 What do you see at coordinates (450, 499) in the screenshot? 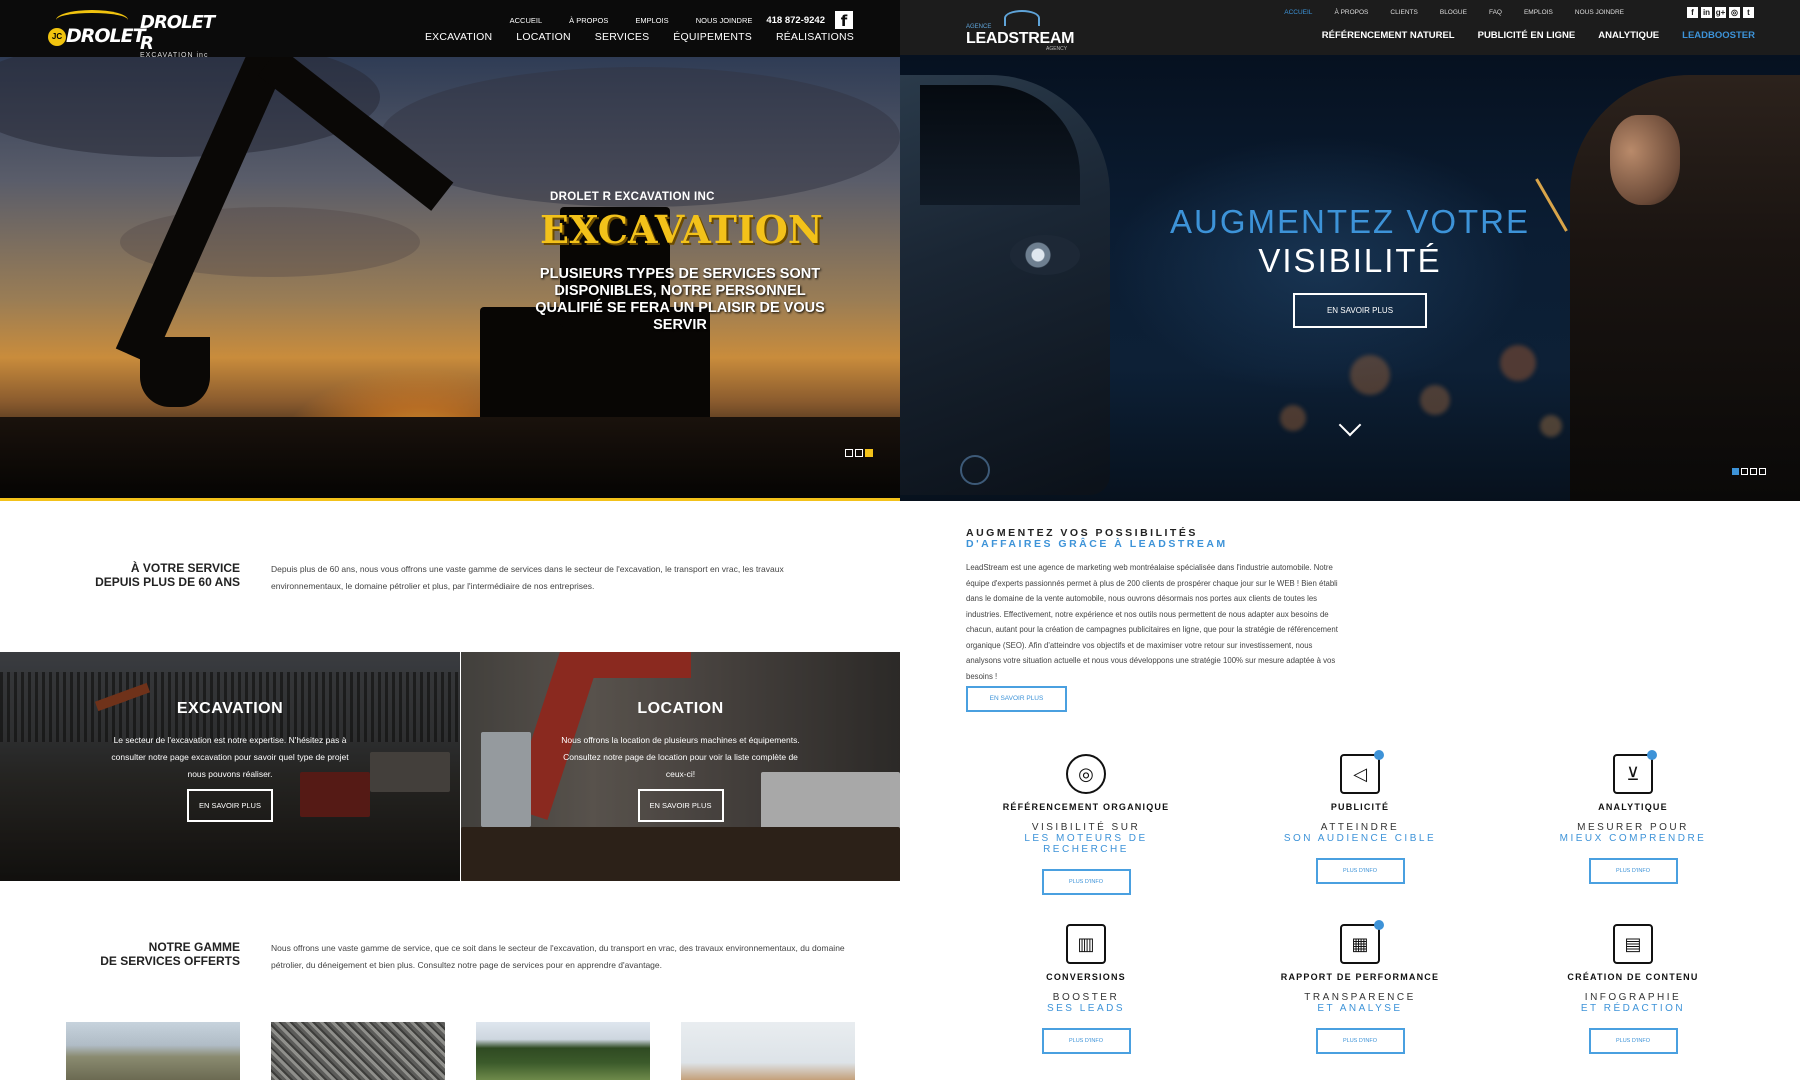
I see `accent-divider` at bounding box center [450, 499].